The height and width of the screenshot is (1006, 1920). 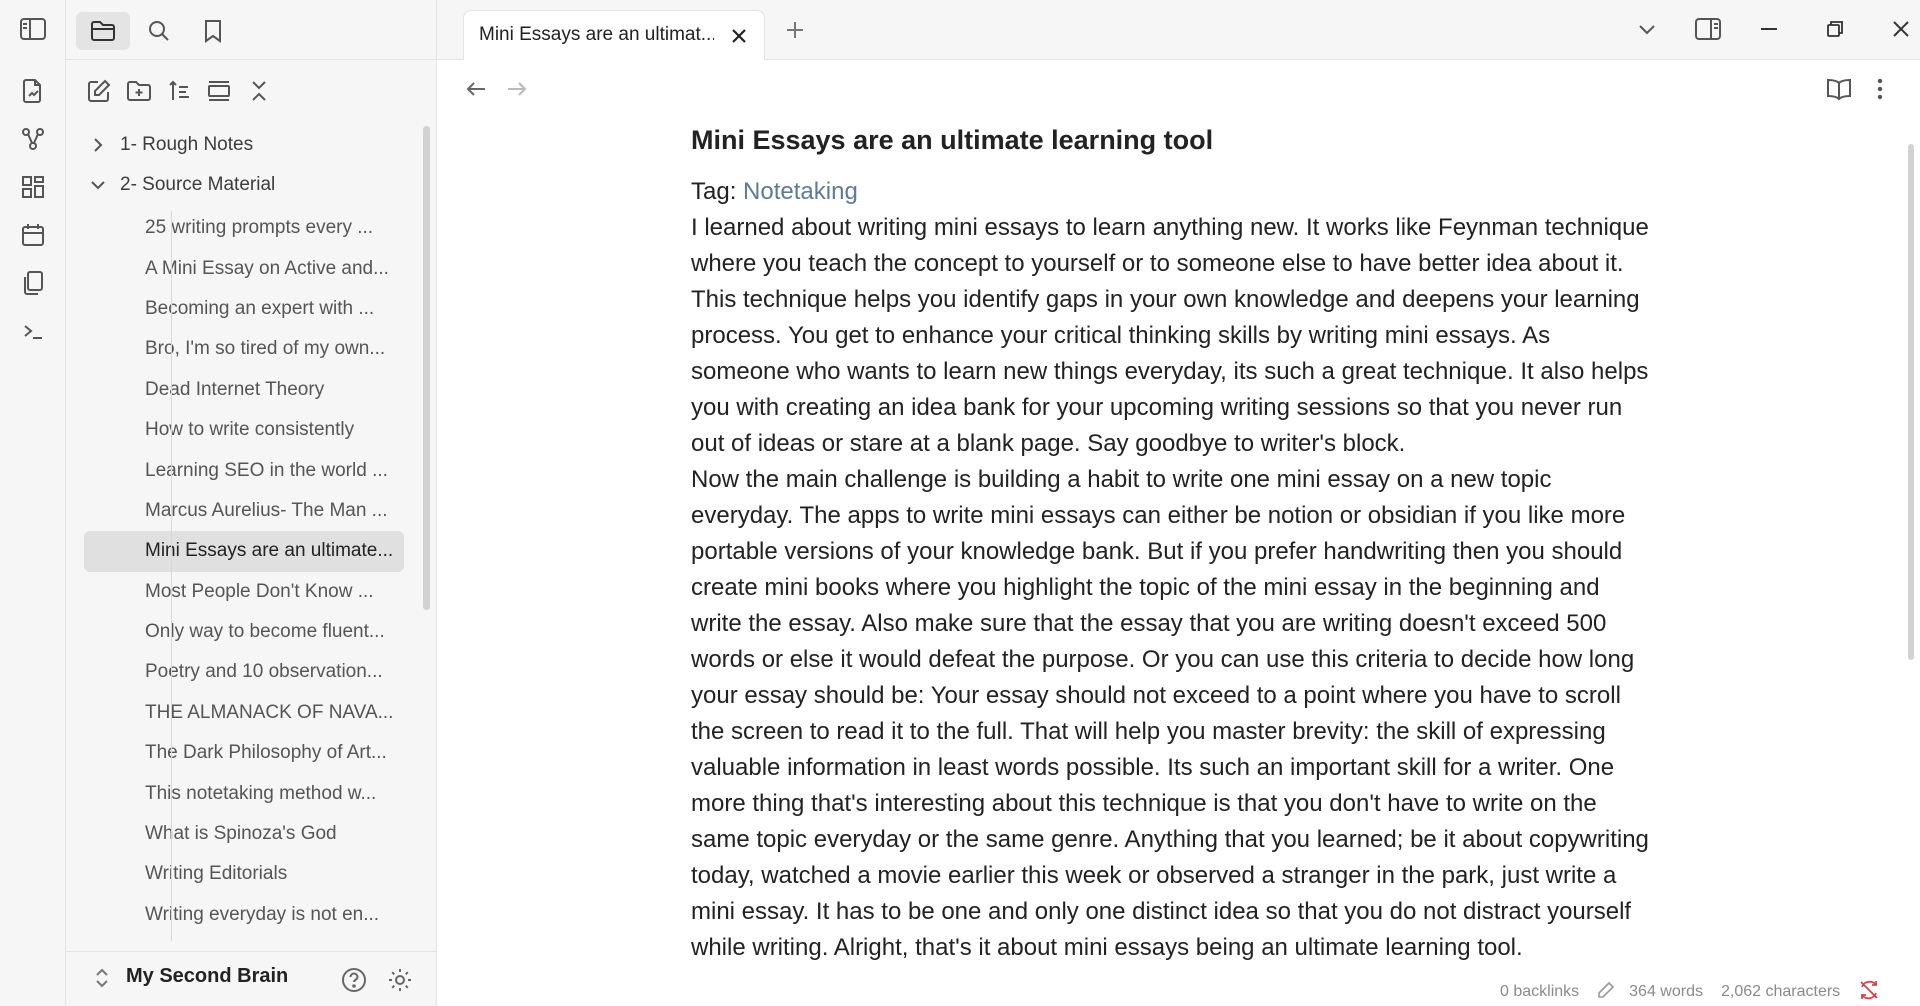 What do you see at coordinates (1880, 89) in the screenshot?
I see `more-options-icon` at bounding box center [1880, 89].